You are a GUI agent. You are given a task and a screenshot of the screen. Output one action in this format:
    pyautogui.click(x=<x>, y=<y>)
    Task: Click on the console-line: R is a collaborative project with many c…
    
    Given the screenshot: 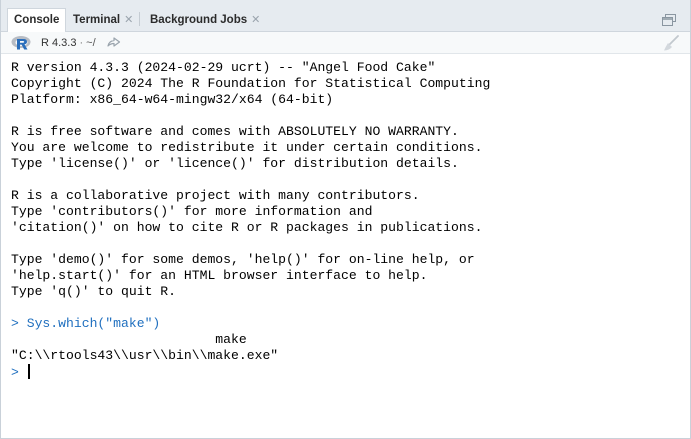 What is the action you would take?
    pyautogui.click(x=215, y=195)
    